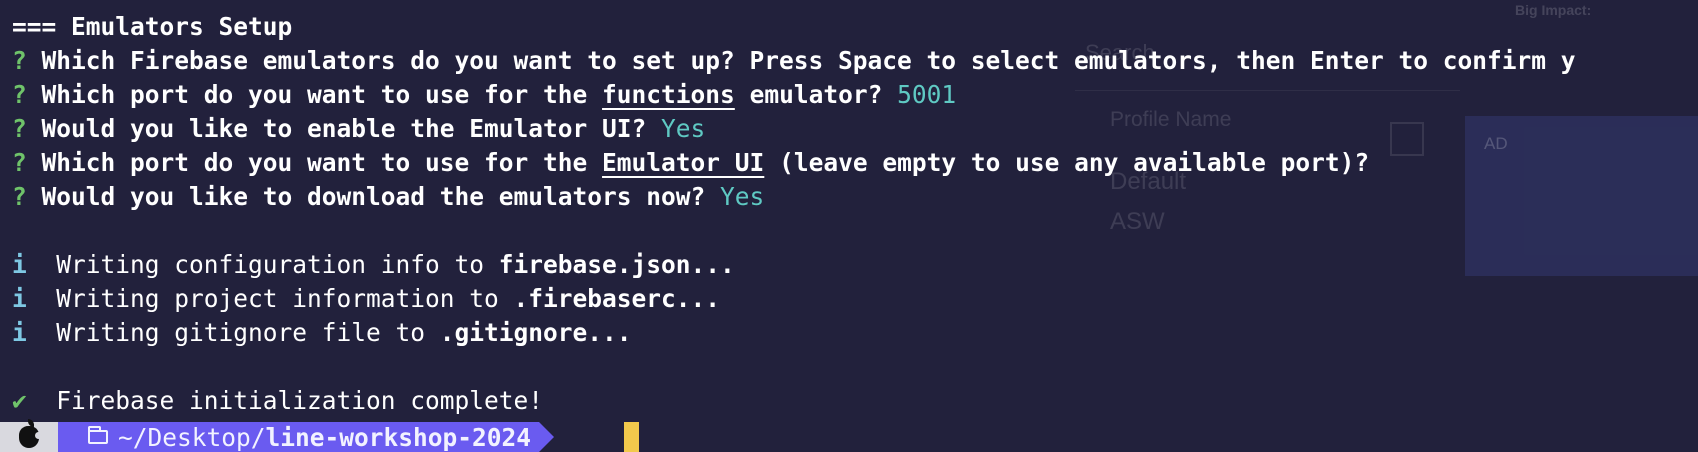  What do you see at coordinates (398, 437) in the screenshot?
I see `path-directory: line-workshop-2024` at bounding box center [398, 437].